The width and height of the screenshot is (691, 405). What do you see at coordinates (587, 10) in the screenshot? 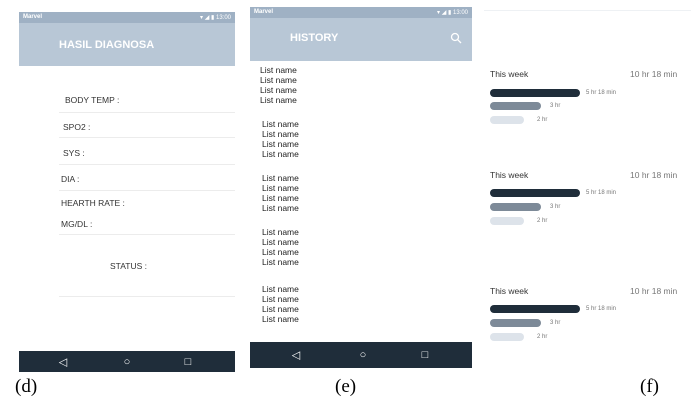
I see `top-divider` at bounding box center [587, 10].